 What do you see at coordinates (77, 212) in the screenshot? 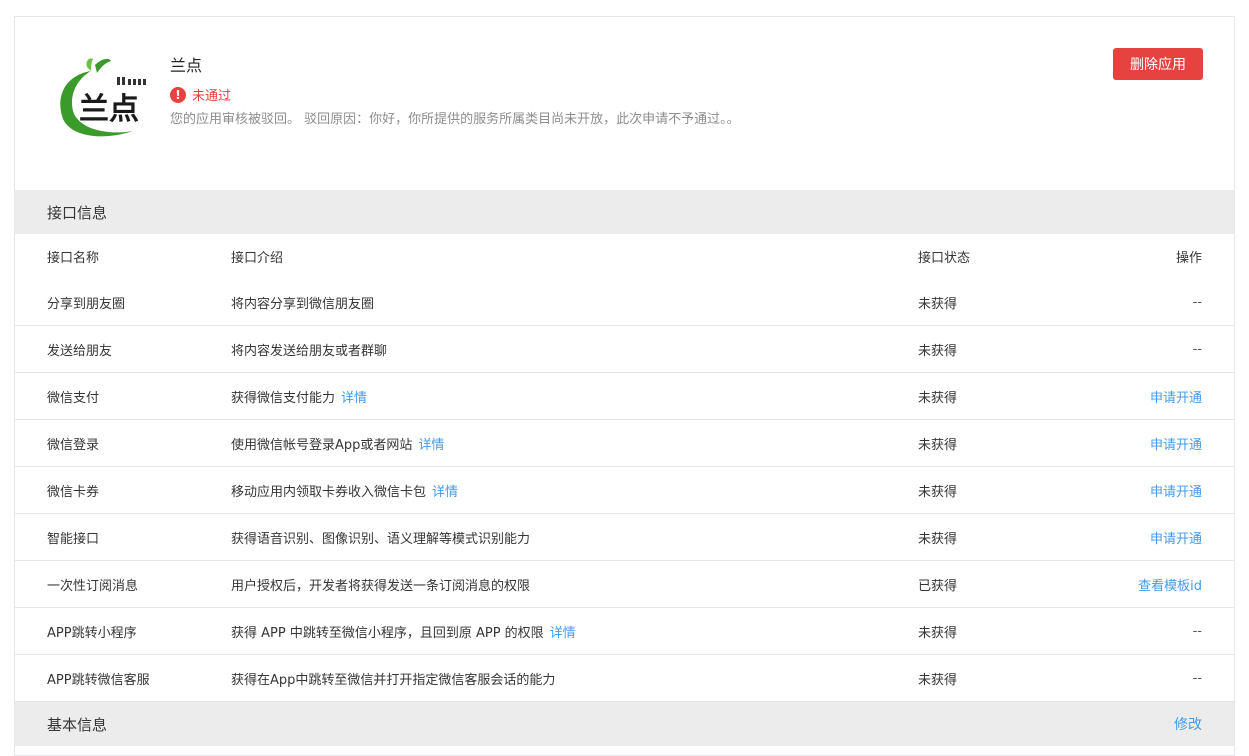
I see `section-title: 接口信息` at bounding box center [77, 212].